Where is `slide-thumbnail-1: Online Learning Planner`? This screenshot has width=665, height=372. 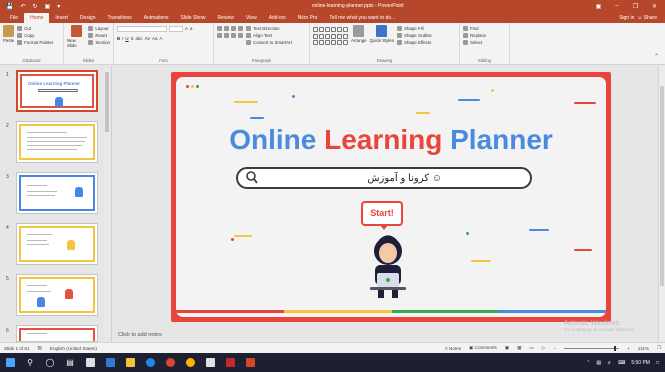
slide-thumbnail-1: Online Learning Planner is located at coordinates (57, 91).